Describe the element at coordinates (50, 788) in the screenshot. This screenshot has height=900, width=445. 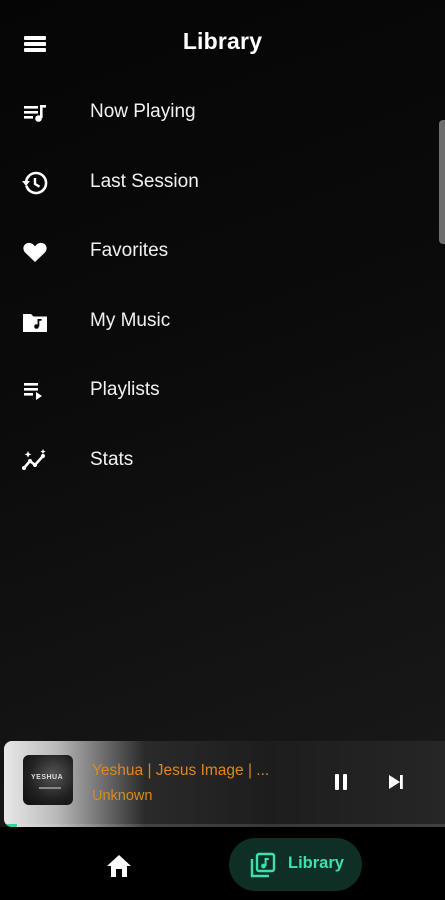
I see `album-art-line` at that location.